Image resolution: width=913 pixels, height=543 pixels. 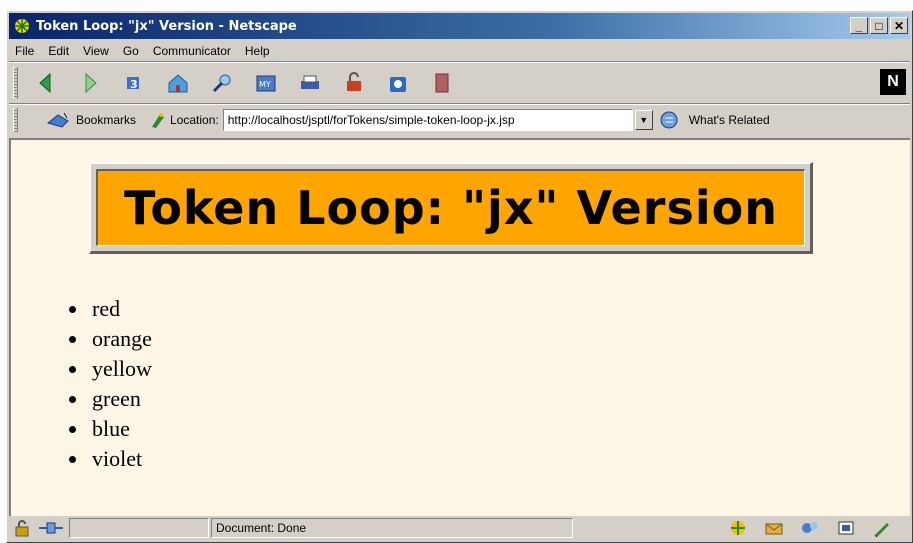 What do you see at coordinates (166, 26) in the screenshot?
I see `window-title: Token Loop: "jx" Version - Netscape` at bounding box center [166, 26].